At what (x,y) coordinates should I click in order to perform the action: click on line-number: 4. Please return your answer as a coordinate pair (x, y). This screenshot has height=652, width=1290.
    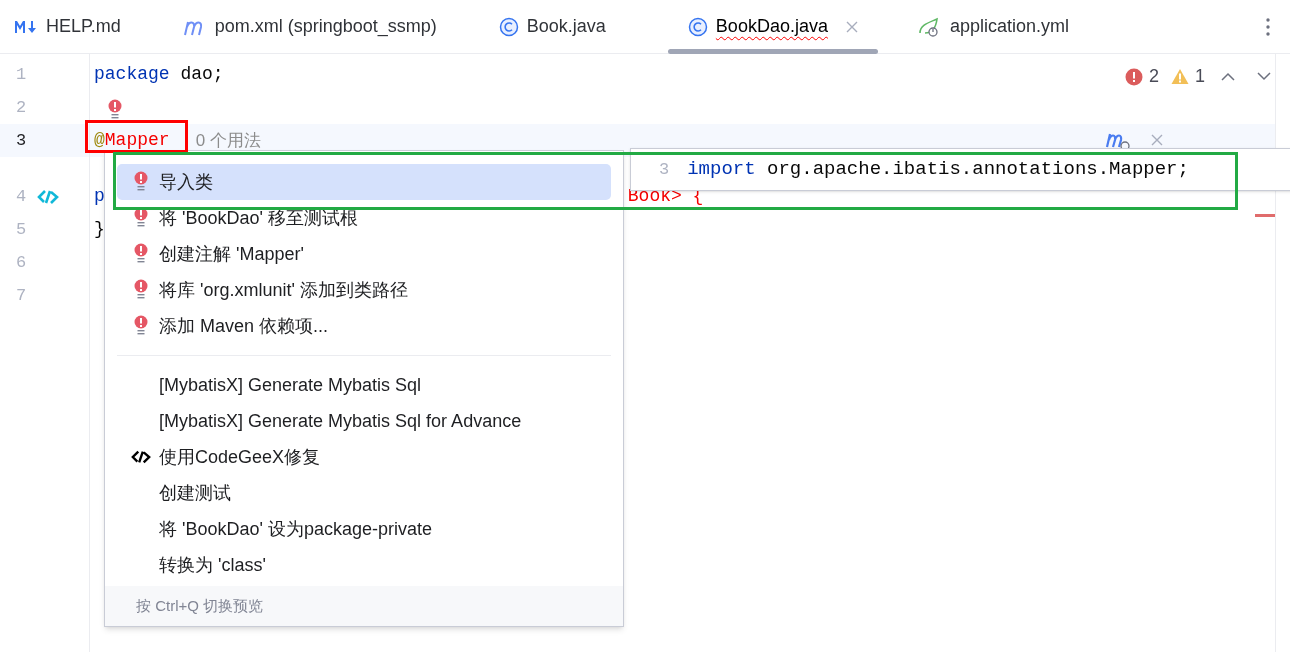
    Looking at the image, I should click on (21, 196).